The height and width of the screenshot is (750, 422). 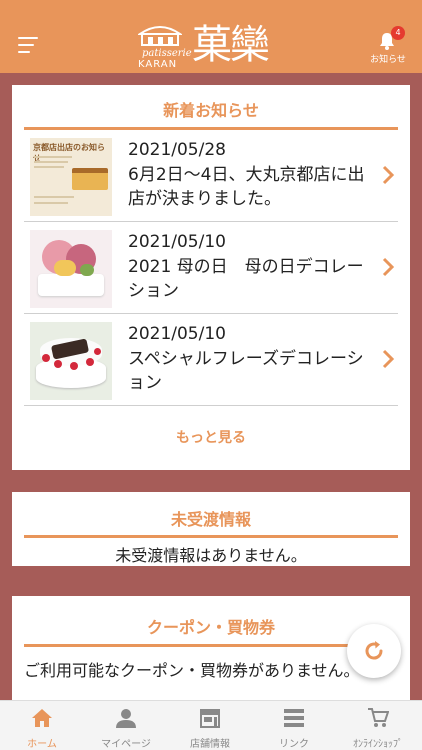 I want to click on tab-label: ホーム, so click(x=42, y=744).